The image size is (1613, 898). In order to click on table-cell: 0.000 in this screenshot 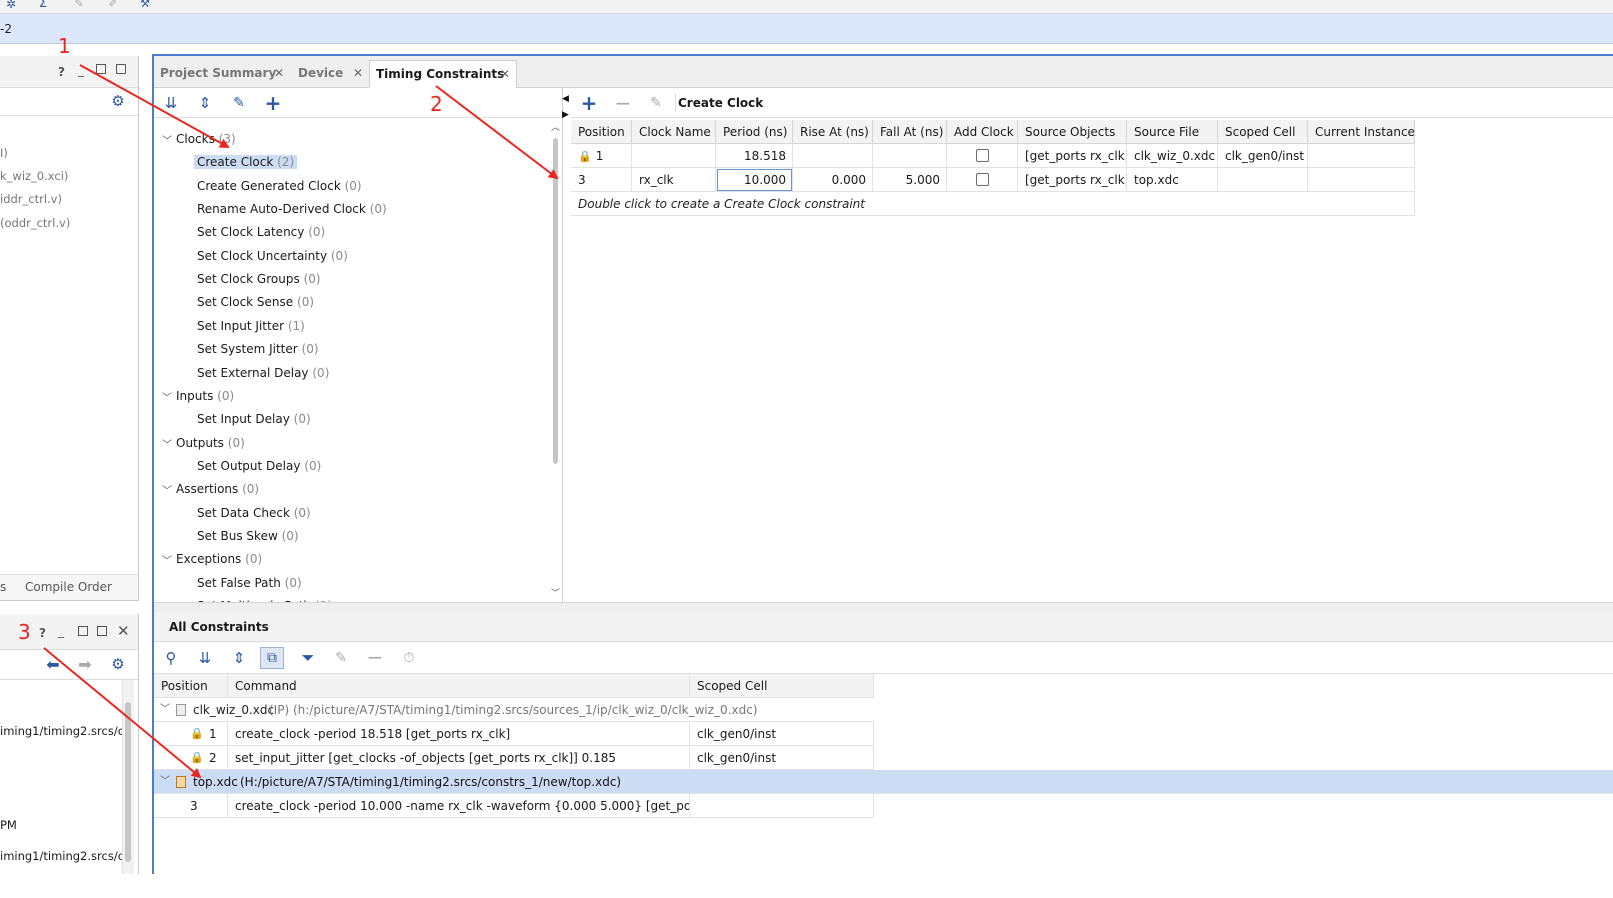, I will do `click(833, 180)`.